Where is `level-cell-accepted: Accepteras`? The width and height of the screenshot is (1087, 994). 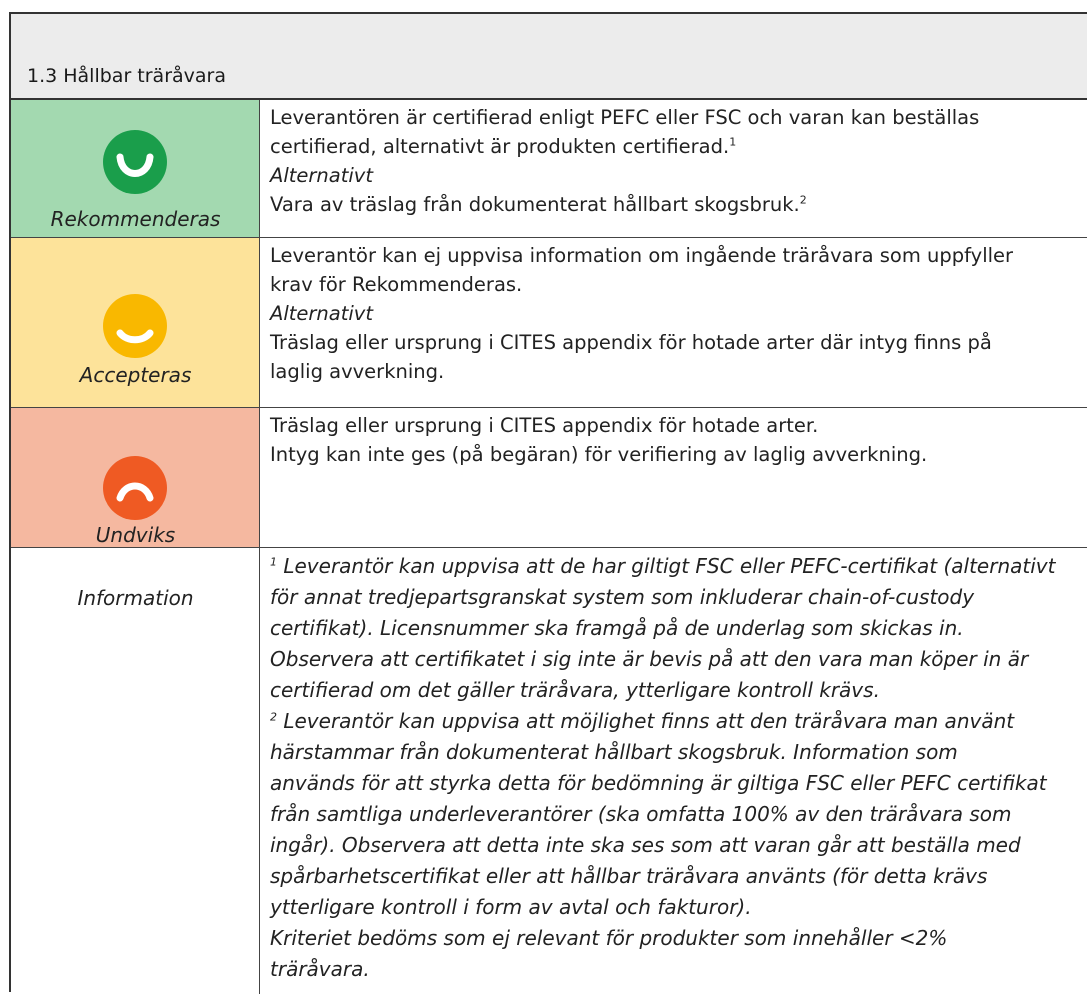
level-cell-accepted: Accepteras is located at coordinates (135, 322).